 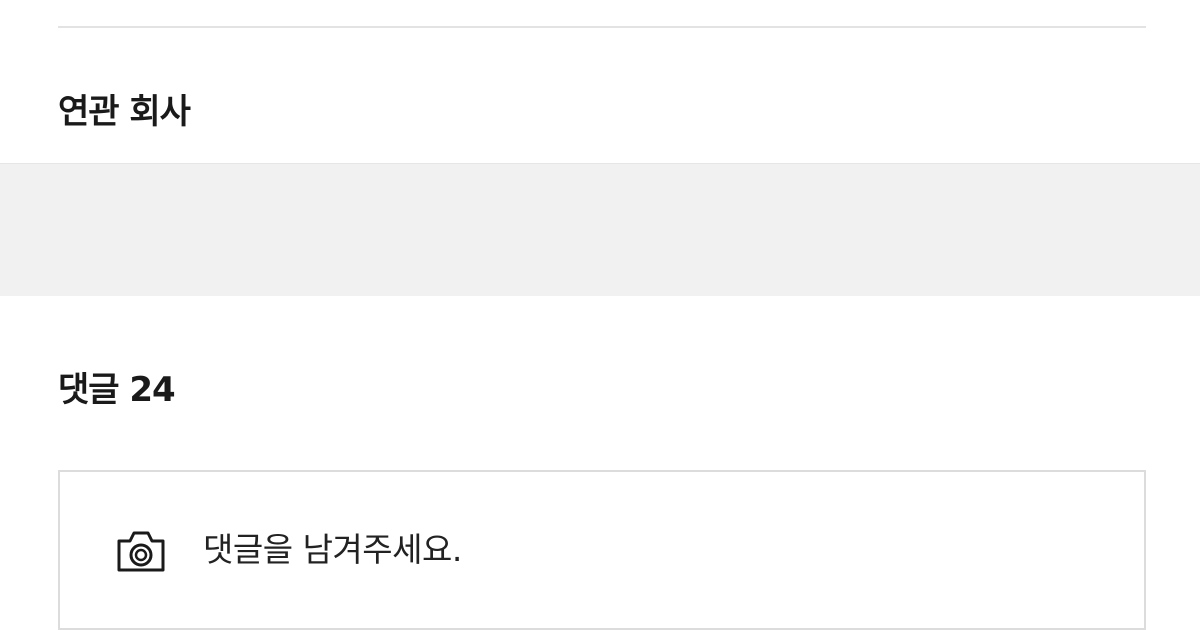 What do you see at coordinates (602, 27) in the screenshot?
I see `top-divider` at bounding box center [602, 27].